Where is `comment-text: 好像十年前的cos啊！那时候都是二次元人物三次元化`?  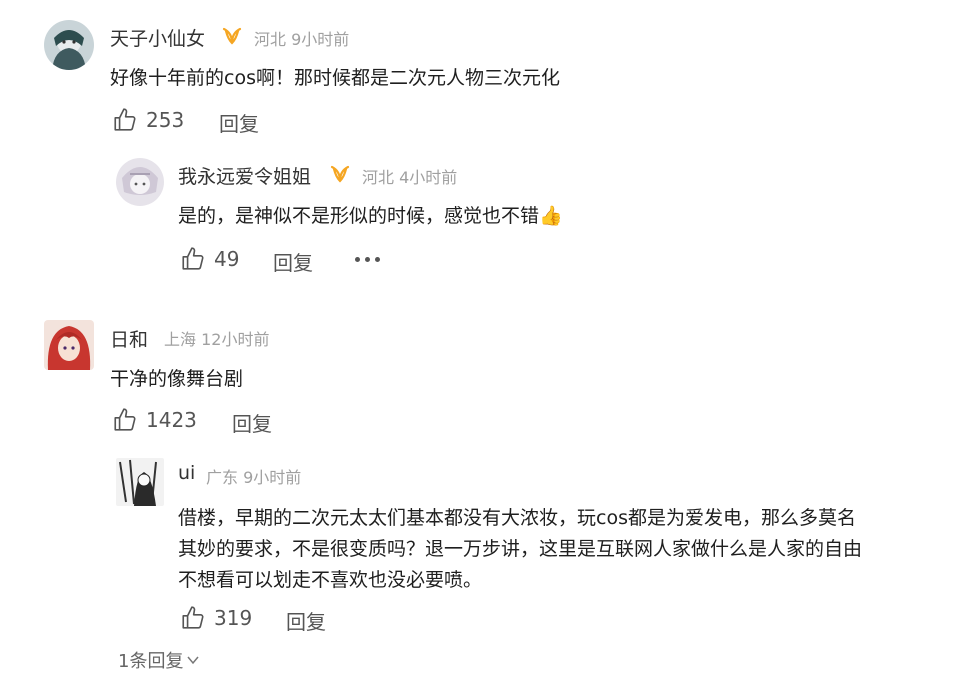
comment-text: 好像十年前的cos啊！那时候都是二次元人物三次元化 is located at coordinates (335, 78).